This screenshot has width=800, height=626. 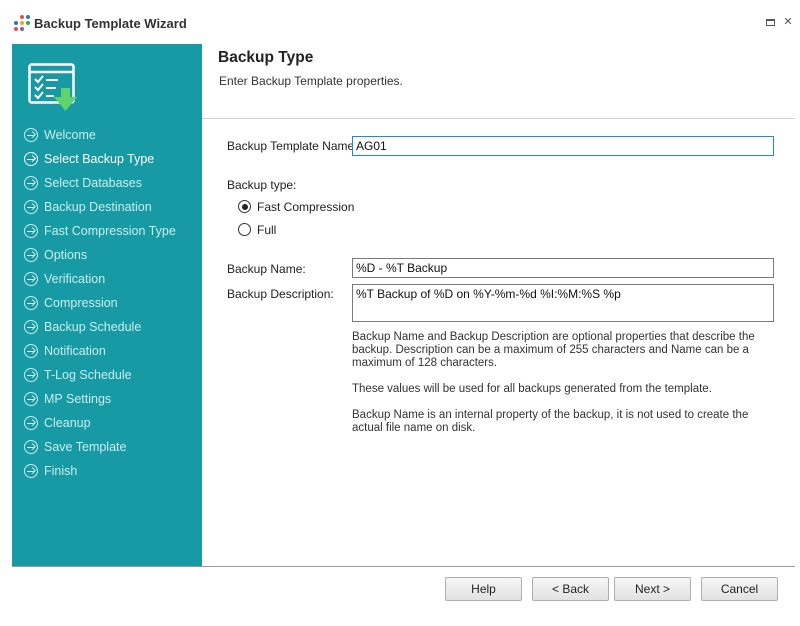 I want to click on close-icon: ✕, so click(x=788, y=22).